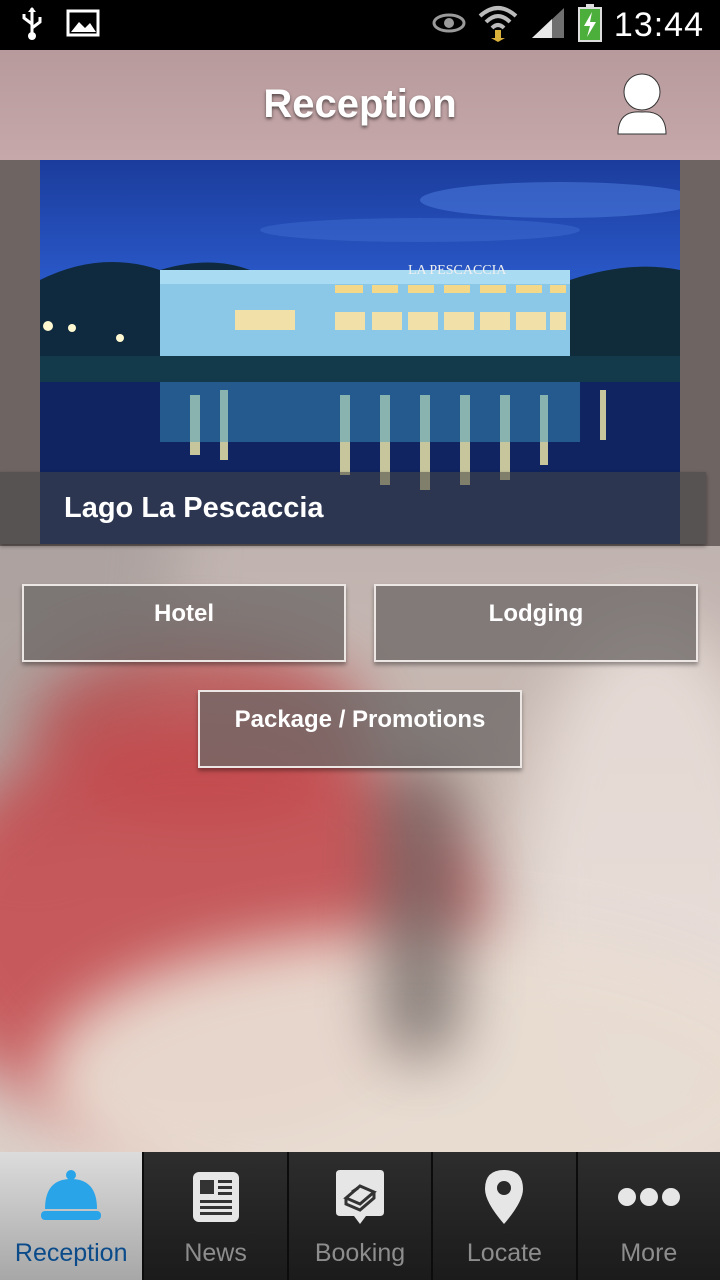 This screenshot has width=720, height=1280. Describe the element at coordinates (194, 508) in the screenshot. I see `hero-caption: Lago La Pescaccia` at that location.